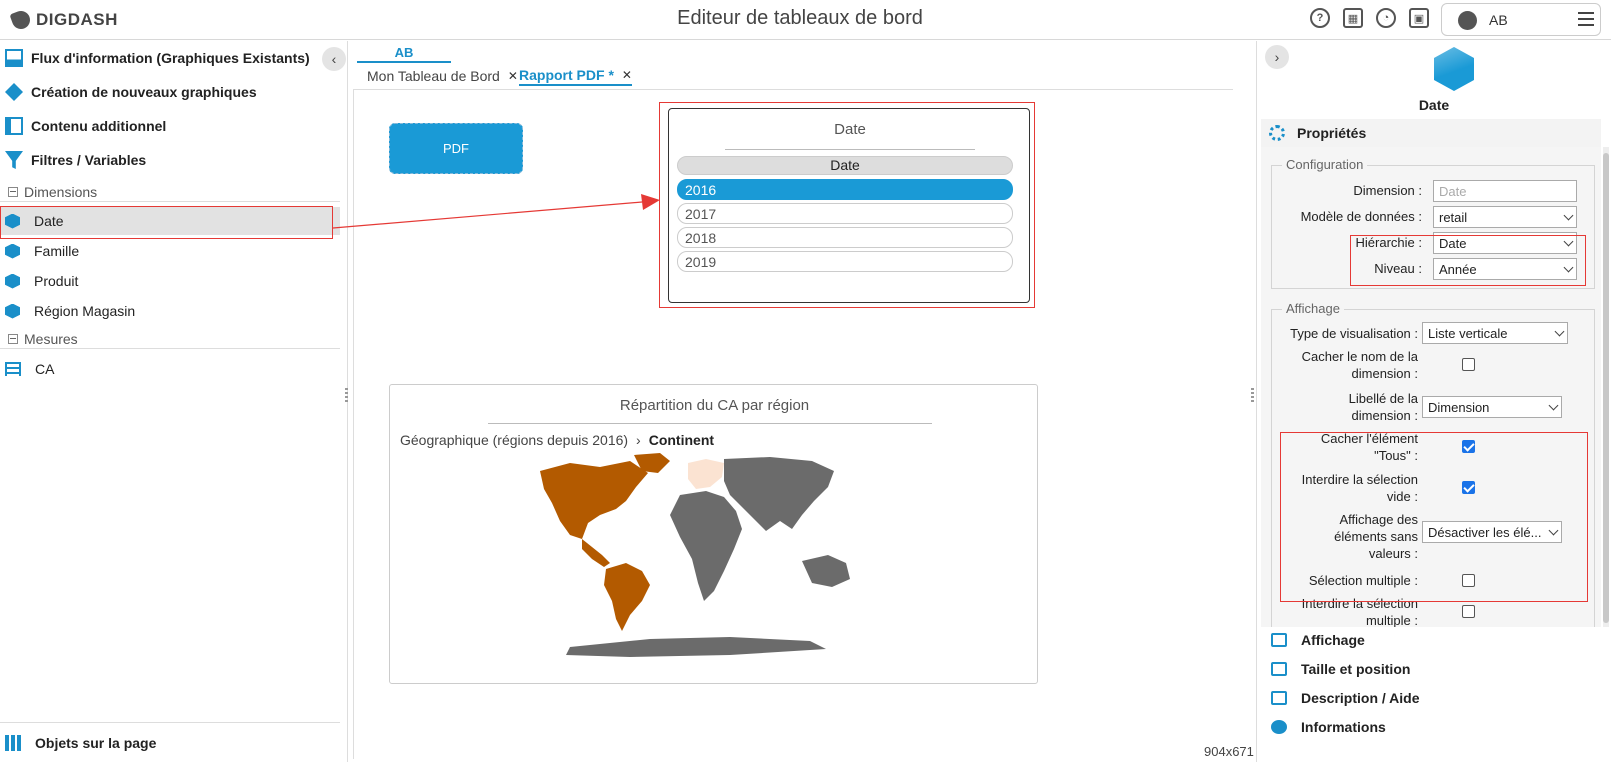 The width and height of the screenshot is (1611, 762). What do you see at coordinates (45, 369) in the screenshot?
I see `measure-label: CA` at bounding box center [45, 369].